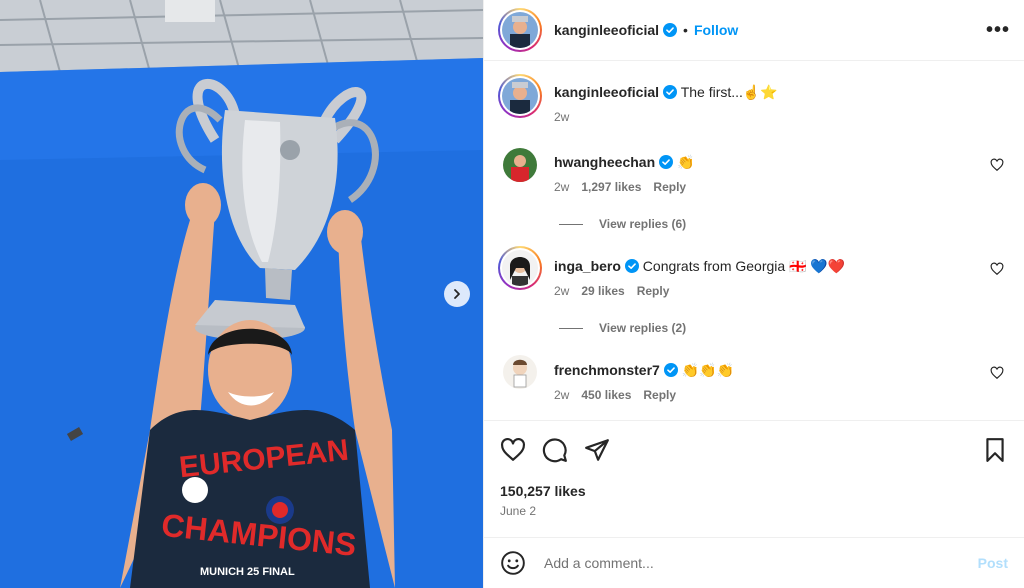 The height and width of the screenshot is (588, 1024). Describe the element at coordinates (761, 563) in the screenshot. I see `comment-input` at that location.